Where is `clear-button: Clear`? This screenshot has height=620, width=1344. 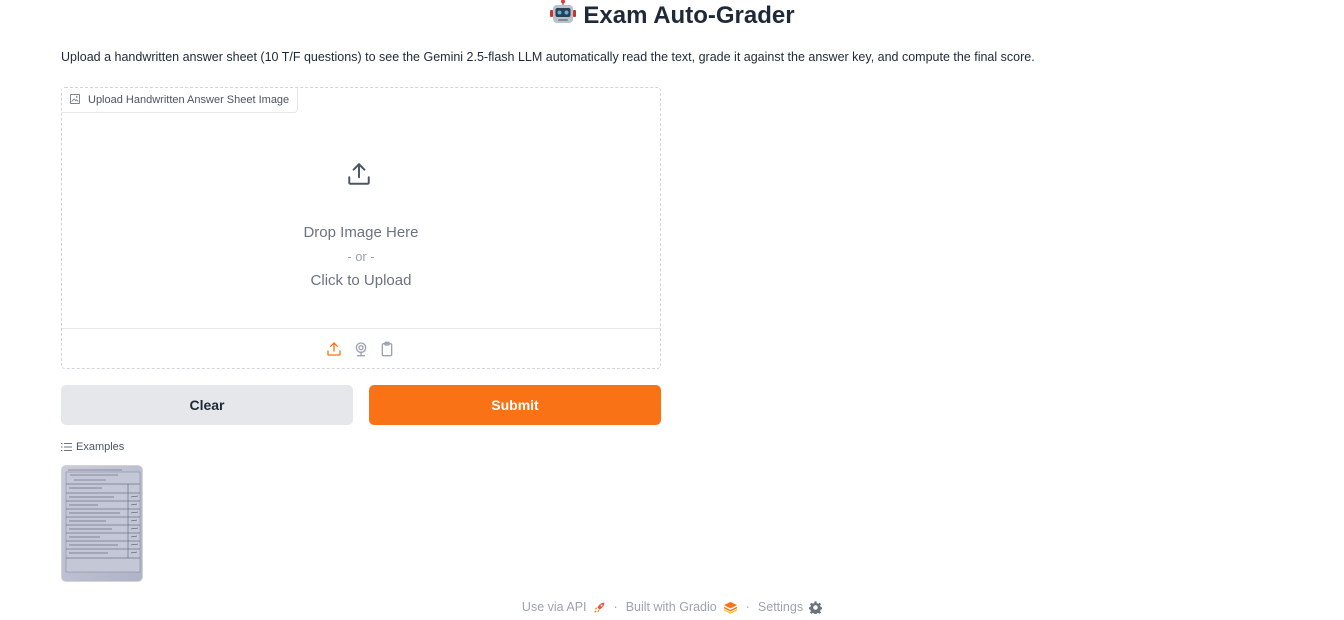
clear-button: Clear is located at coordinates (207, 405).